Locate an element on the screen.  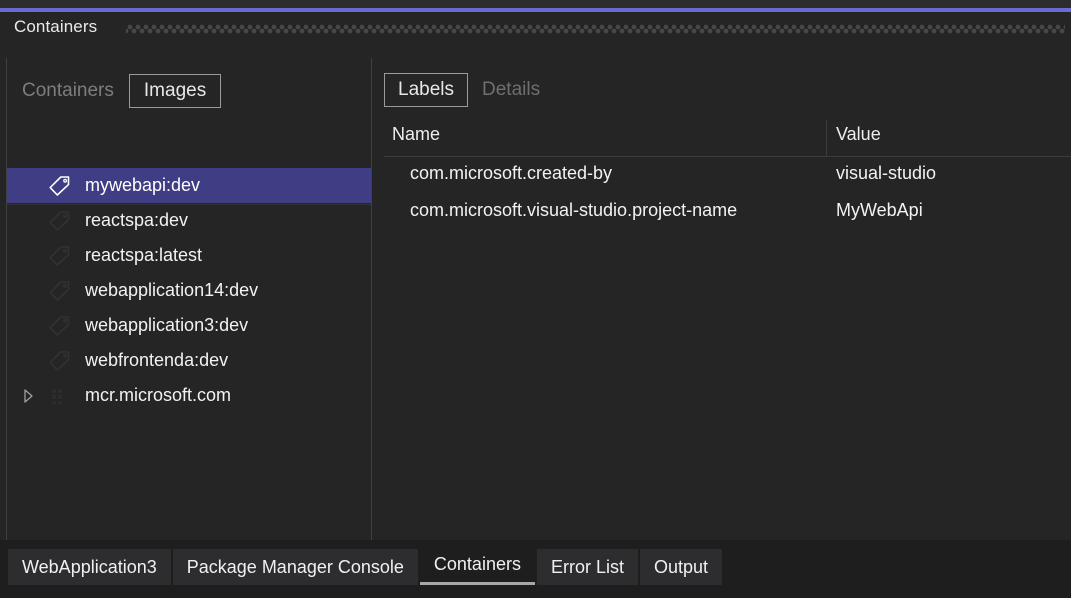
list-item: reactspa:latest is located at coordinates (189, 255).